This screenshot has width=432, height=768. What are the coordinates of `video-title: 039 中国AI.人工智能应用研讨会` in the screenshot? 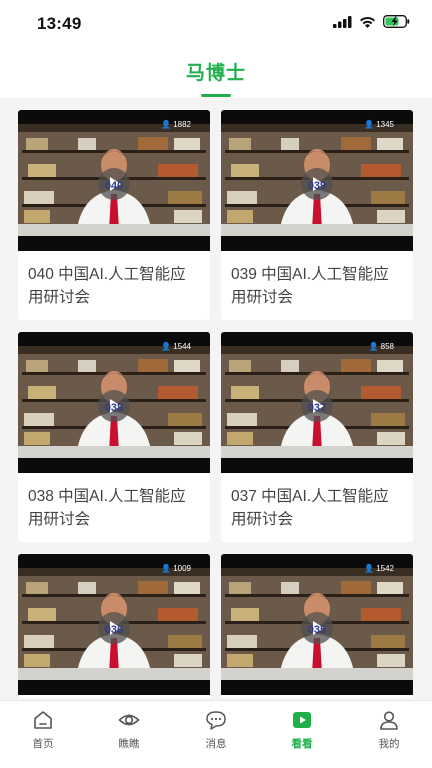 It's located at (317, 280).